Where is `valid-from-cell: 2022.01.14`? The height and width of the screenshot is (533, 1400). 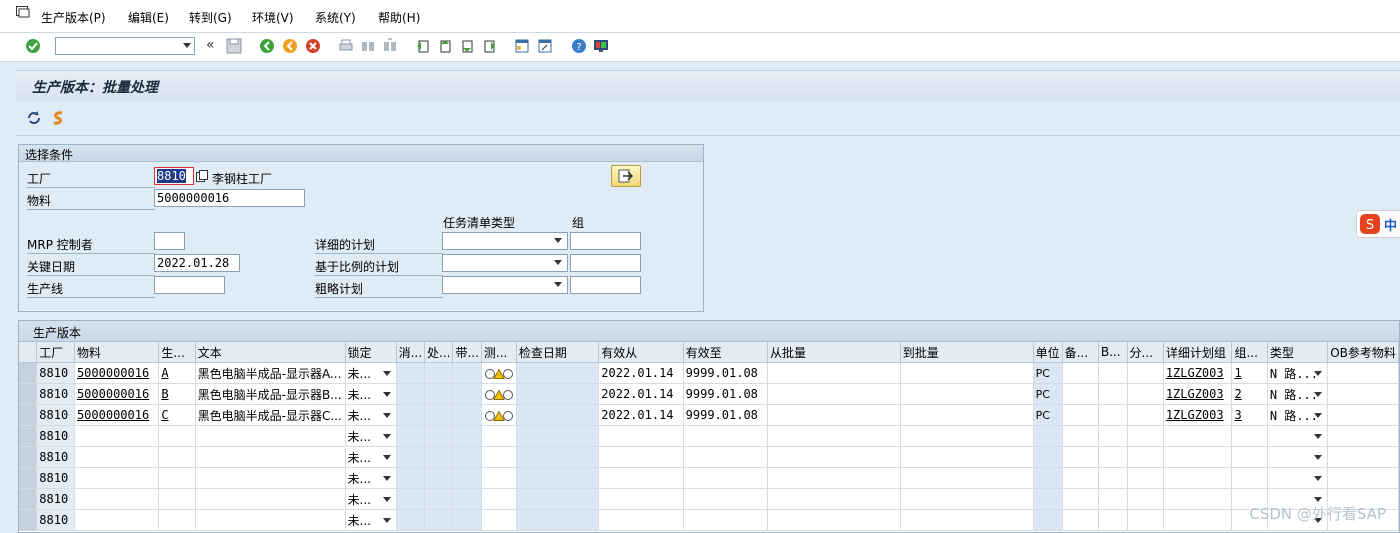
valid-from-cell: 2022.01.14 is located at coordinates (641, 373).